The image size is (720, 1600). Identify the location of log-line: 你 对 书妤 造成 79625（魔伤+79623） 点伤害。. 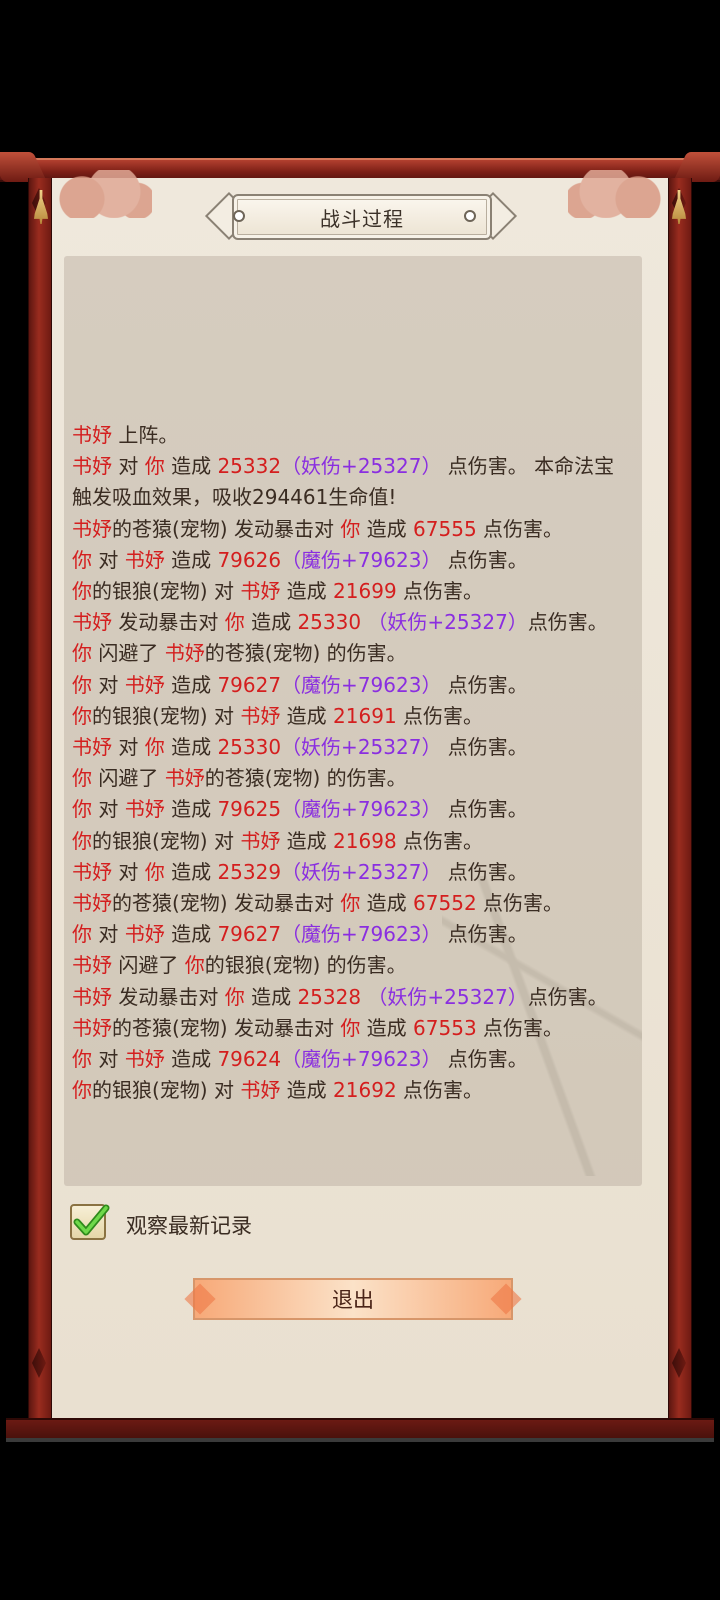
(352, 809).